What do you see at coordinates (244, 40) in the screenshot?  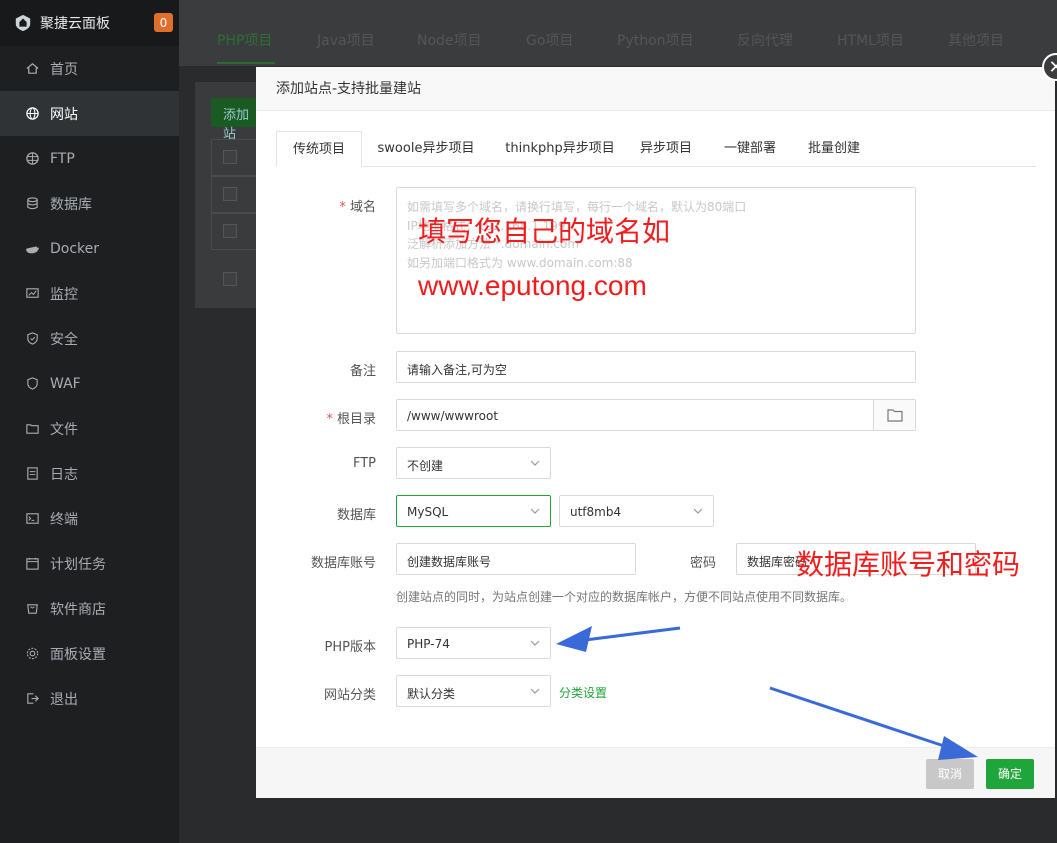 I see `tab-php: PHP项目` at bounding box center [244, 40].